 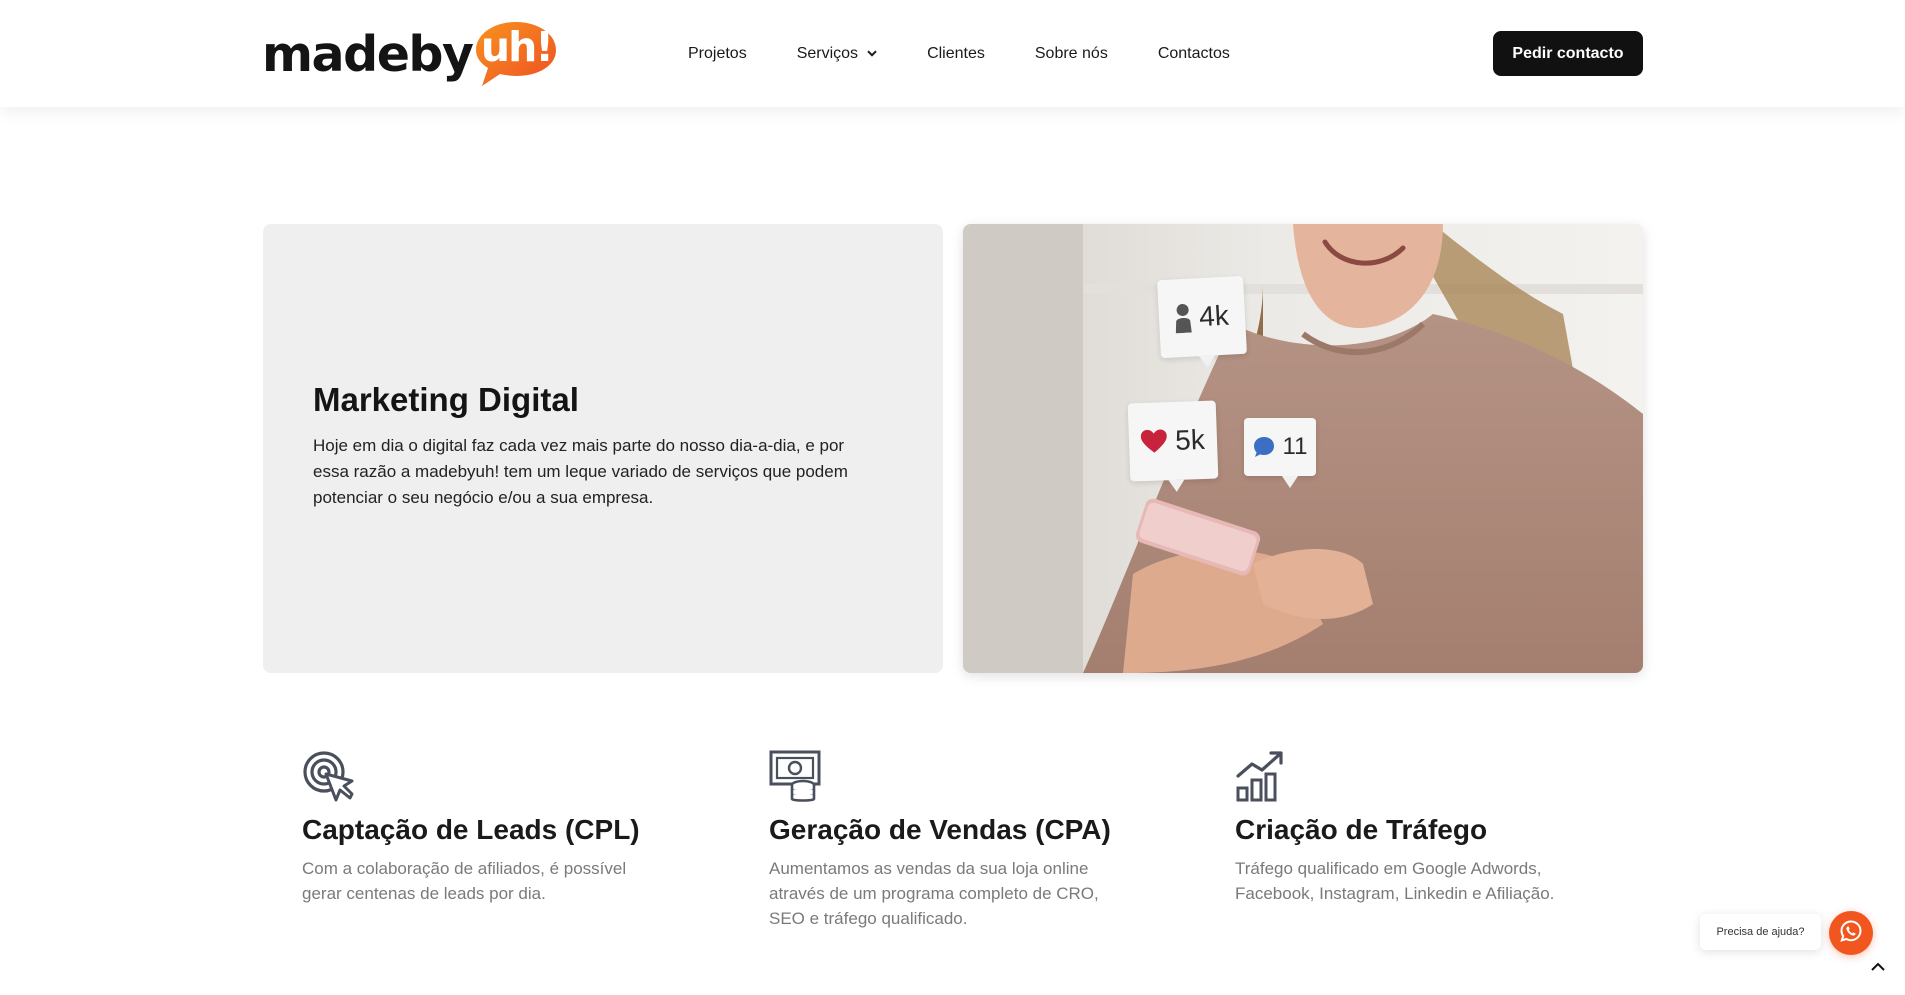 What do you see at coordinates (1264, 447) in the screenshot?
I see `comment-icon` at bounding box center [1264, 447].